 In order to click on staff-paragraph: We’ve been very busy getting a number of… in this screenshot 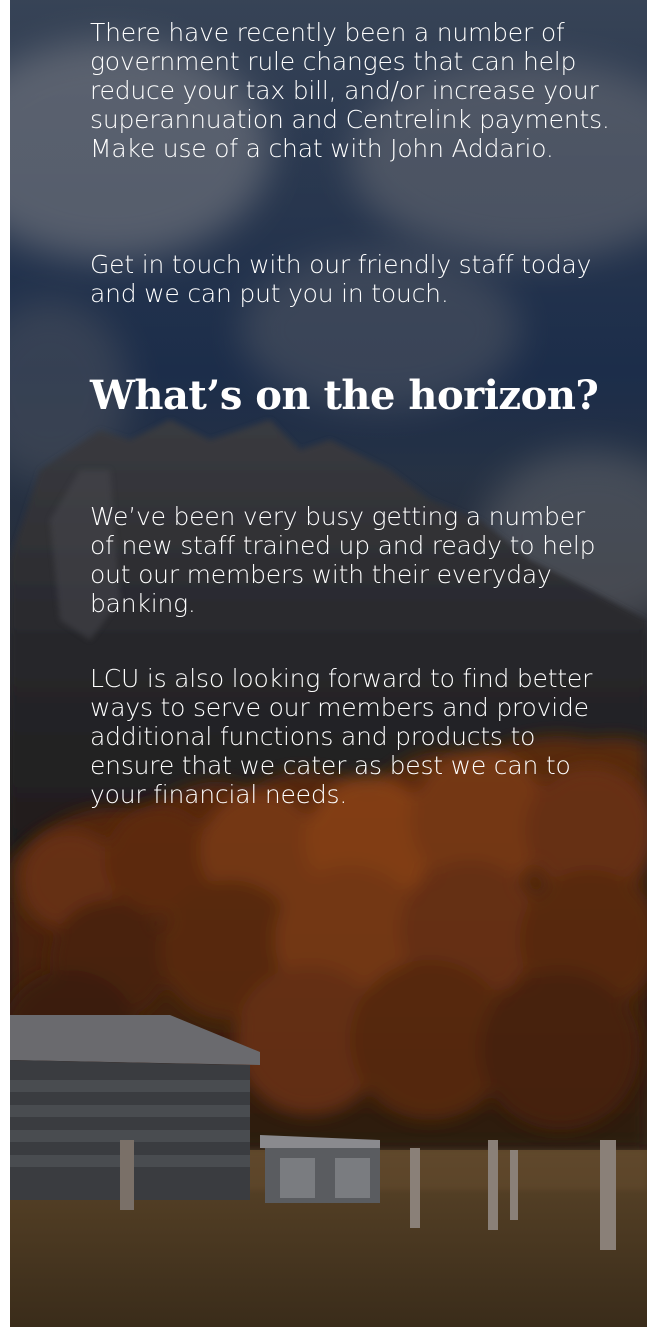, I will do `click(343, 560)`.